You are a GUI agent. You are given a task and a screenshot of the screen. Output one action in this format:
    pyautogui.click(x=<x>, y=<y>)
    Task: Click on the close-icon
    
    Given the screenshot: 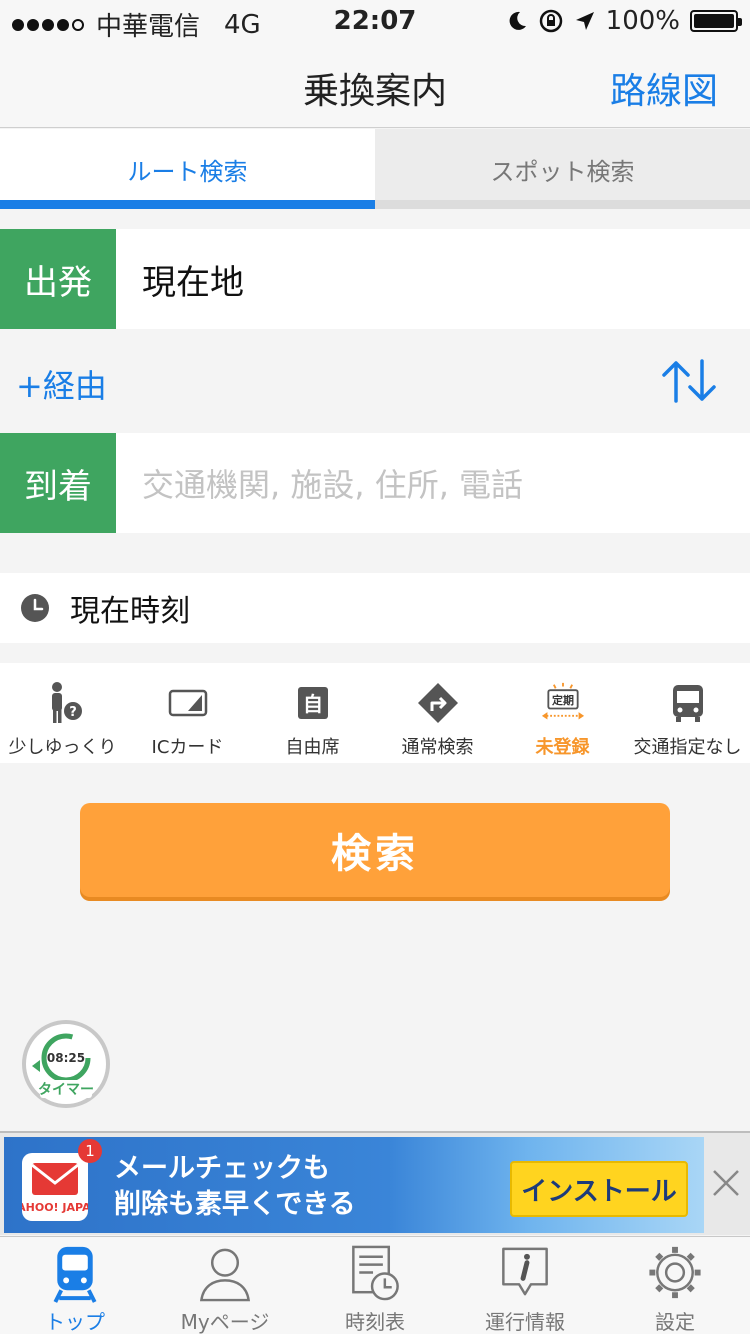 What is the action you would take?
    pyautogui.click(x=726, y=1183)
    